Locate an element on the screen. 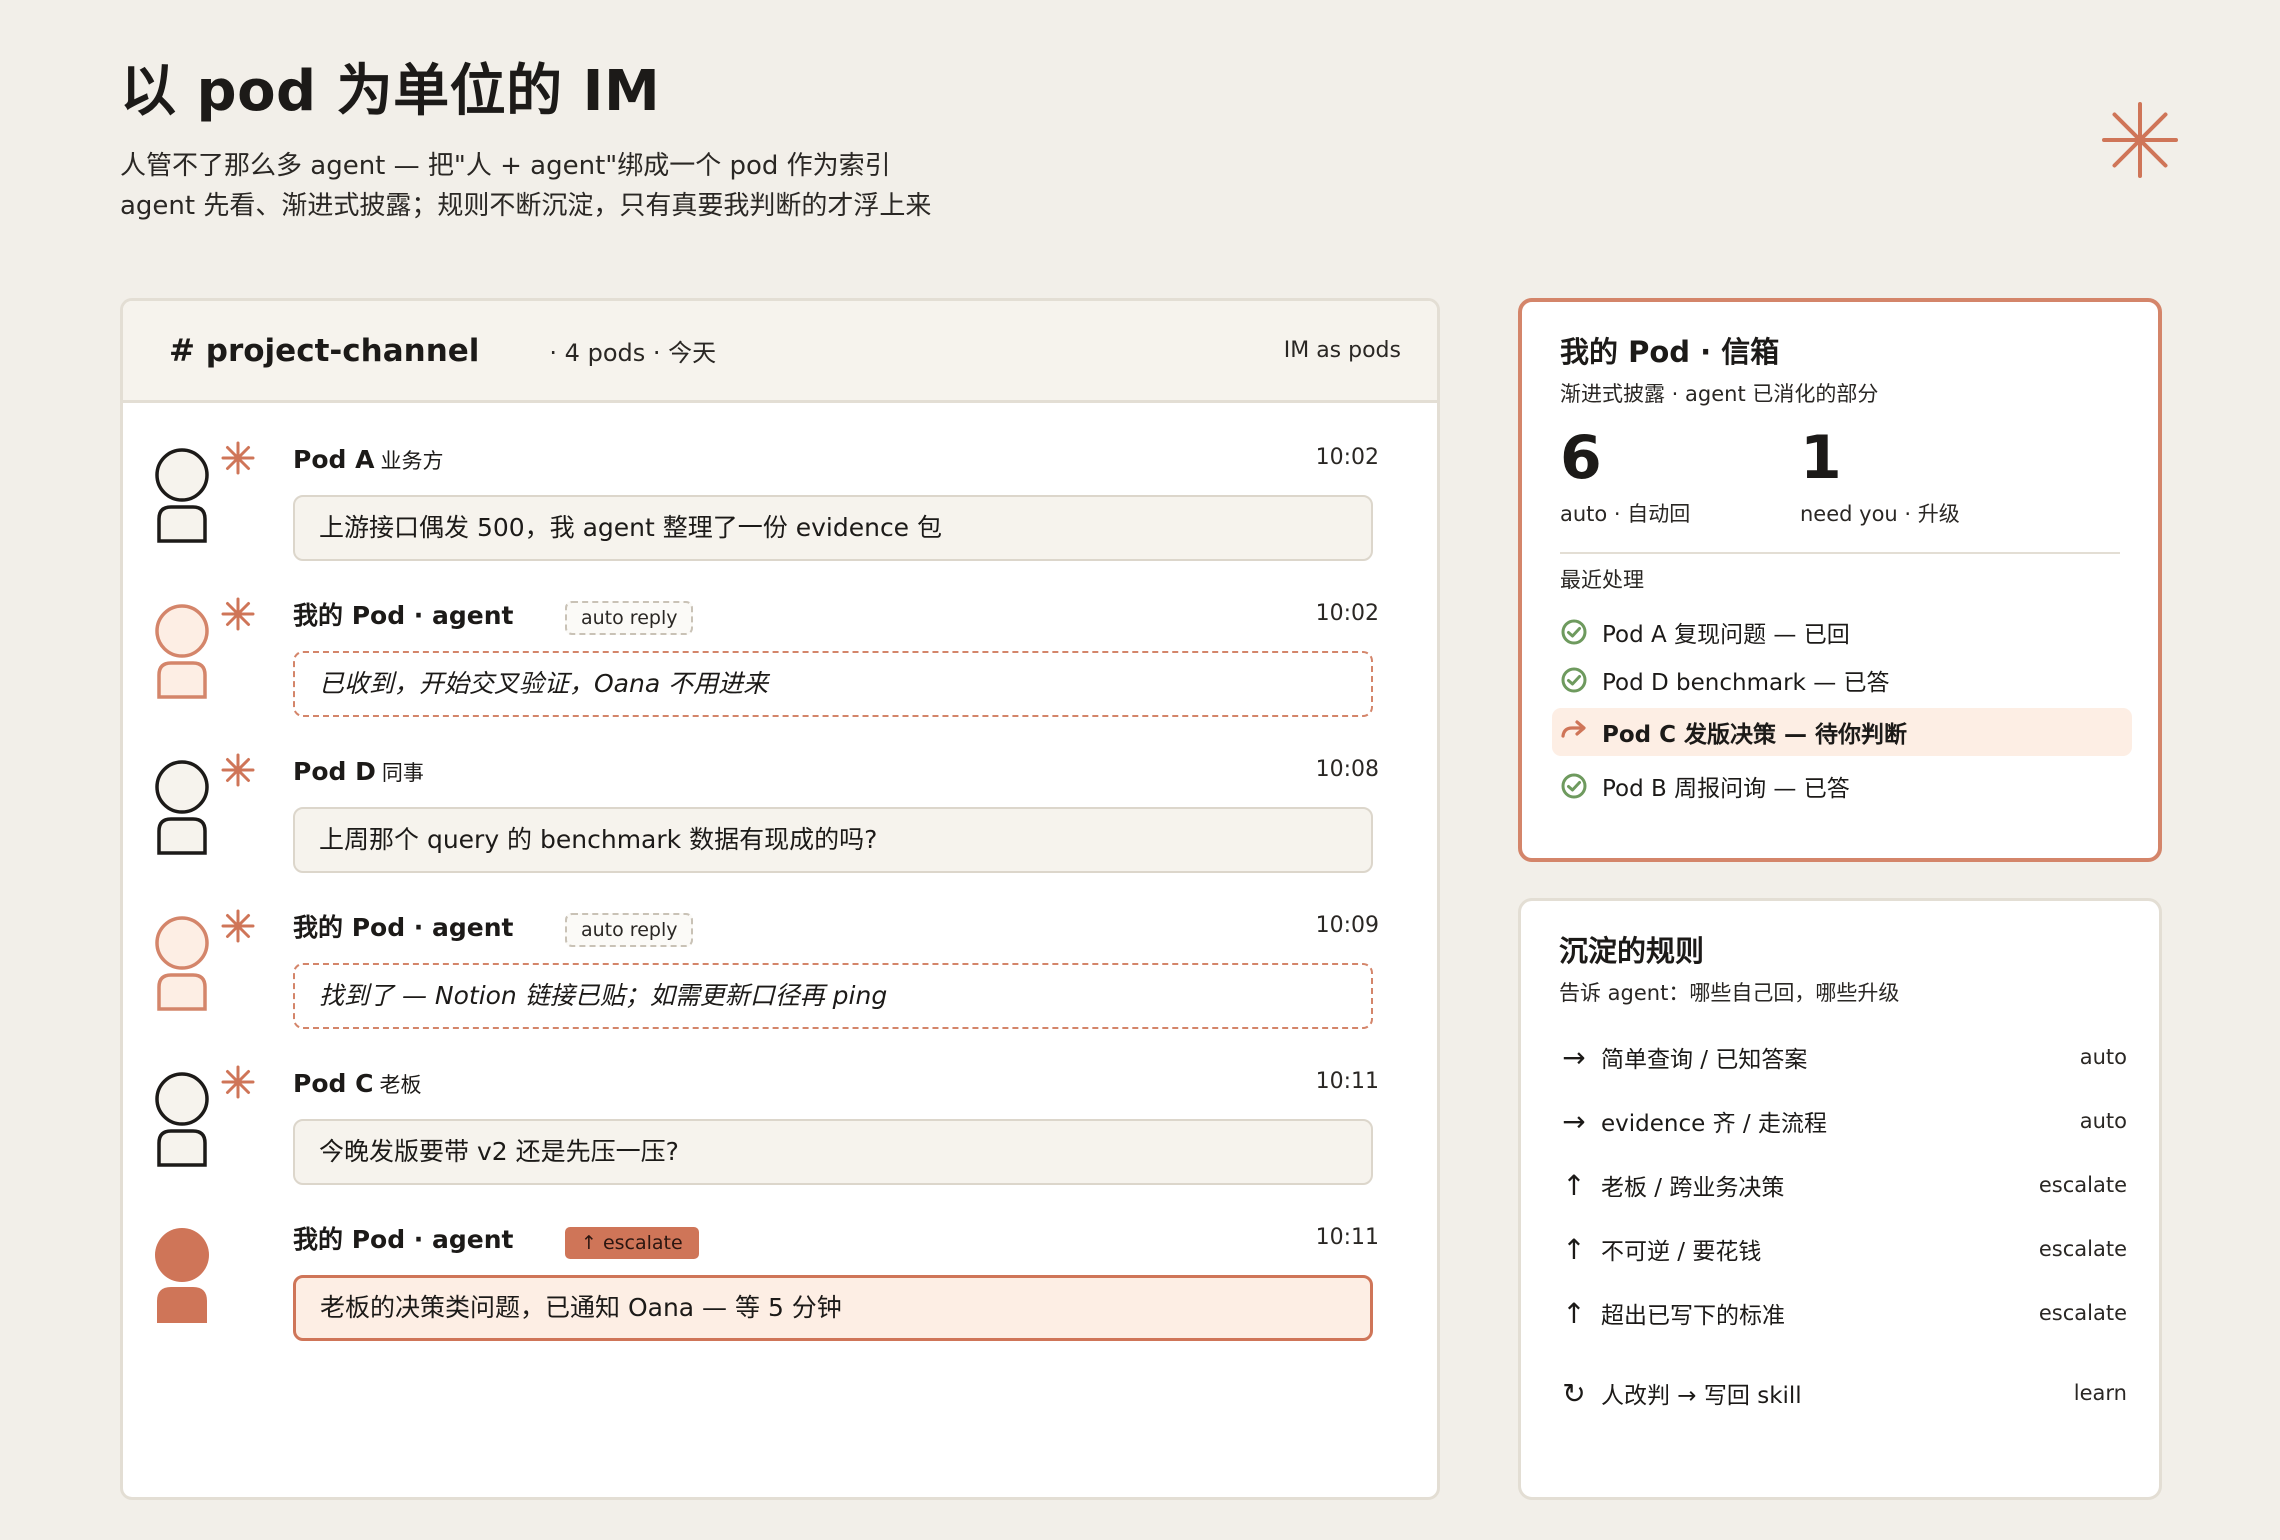 The height and width of the screenshot is (1540, 2280). recent-item-text: Pod D benchmark — 已答 is located at coordinates (1746, 683).